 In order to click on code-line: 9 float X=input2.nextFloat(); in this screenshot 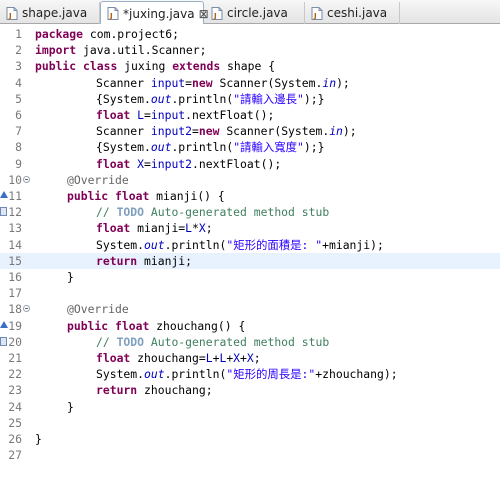, I will do `click(250, 164)`.